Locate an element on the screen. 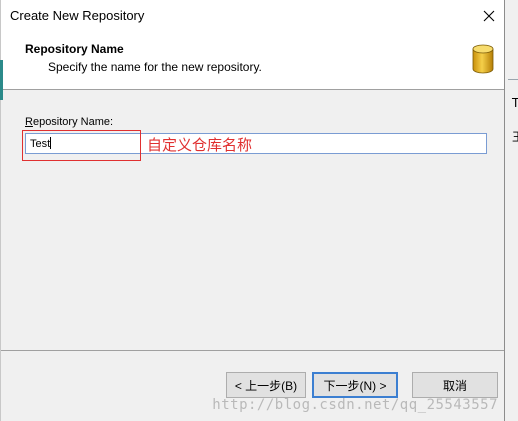 This screenshot has height=421, width=518. close-button is located at coordinates (489, 15).